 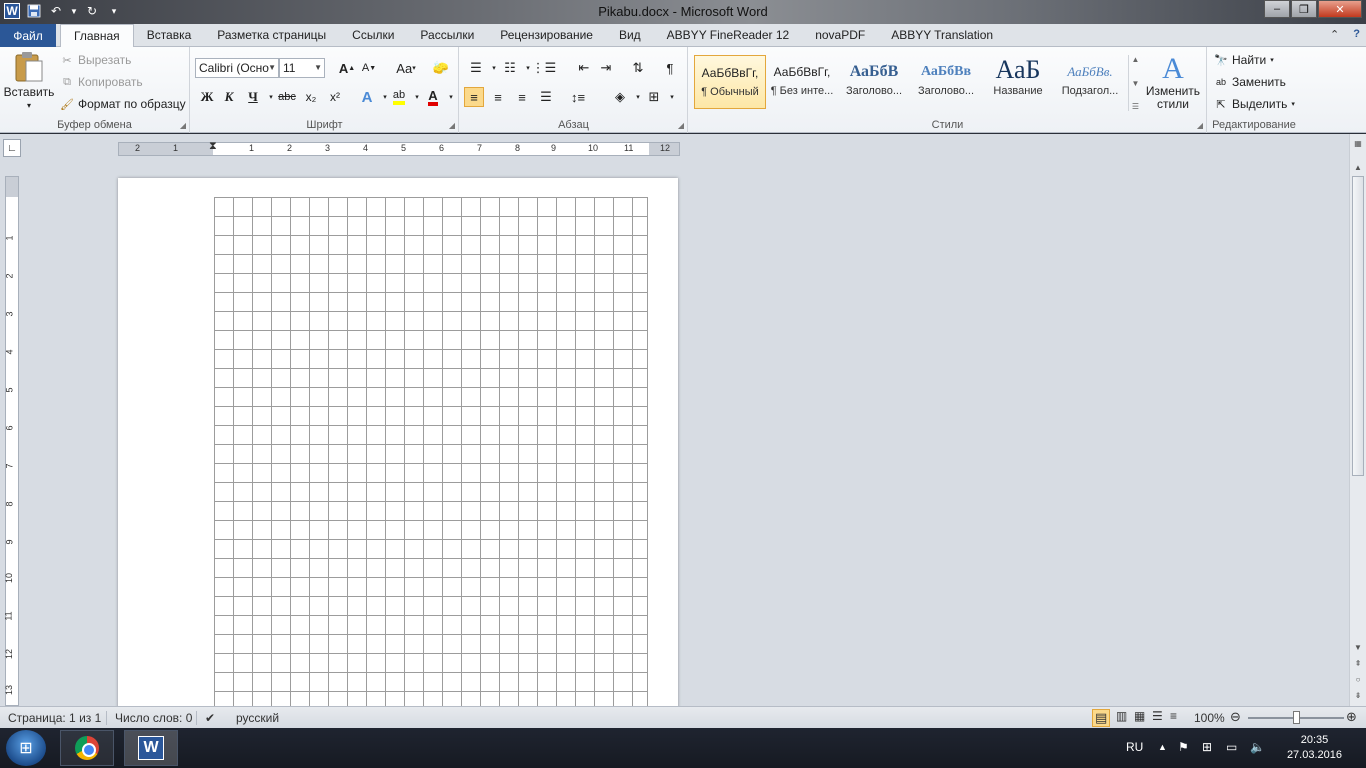 I want to click on gallery-down-icon: ▼, so click(x=1136, y=83).